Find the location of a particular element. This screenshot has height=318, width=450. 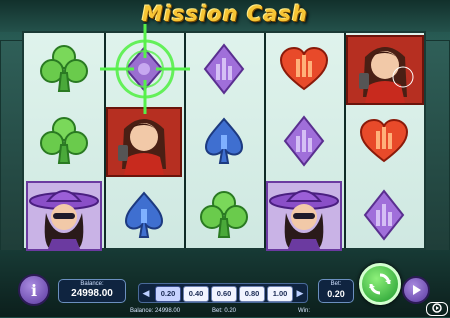

autoplay-button is located at coordinates (416, 290).